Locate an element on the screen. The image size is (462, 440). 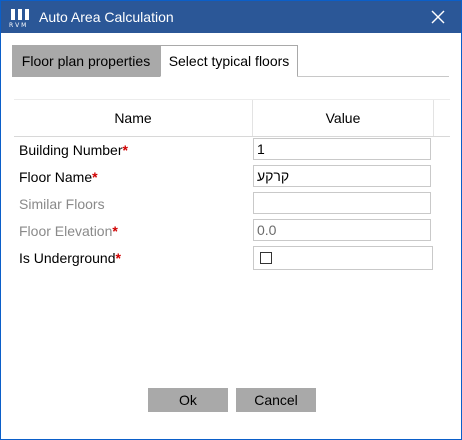
property-row-floor-elevation: Floor Elevation* is located at coordinates (229, 231).